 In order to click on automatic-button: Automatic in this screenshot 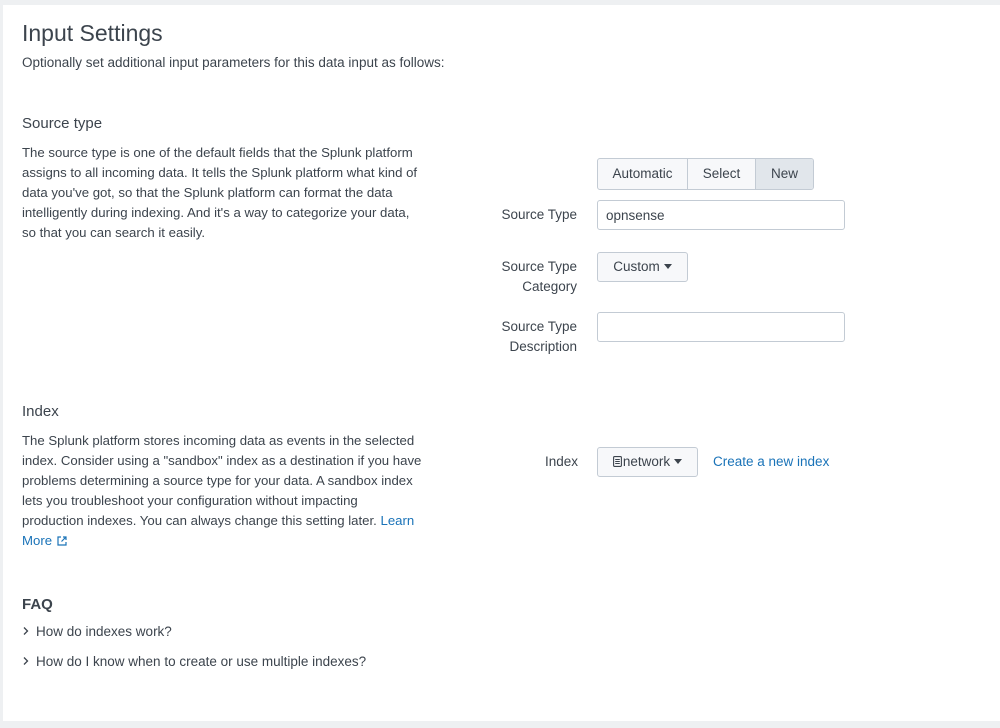, I will do `click(643, 174)`.